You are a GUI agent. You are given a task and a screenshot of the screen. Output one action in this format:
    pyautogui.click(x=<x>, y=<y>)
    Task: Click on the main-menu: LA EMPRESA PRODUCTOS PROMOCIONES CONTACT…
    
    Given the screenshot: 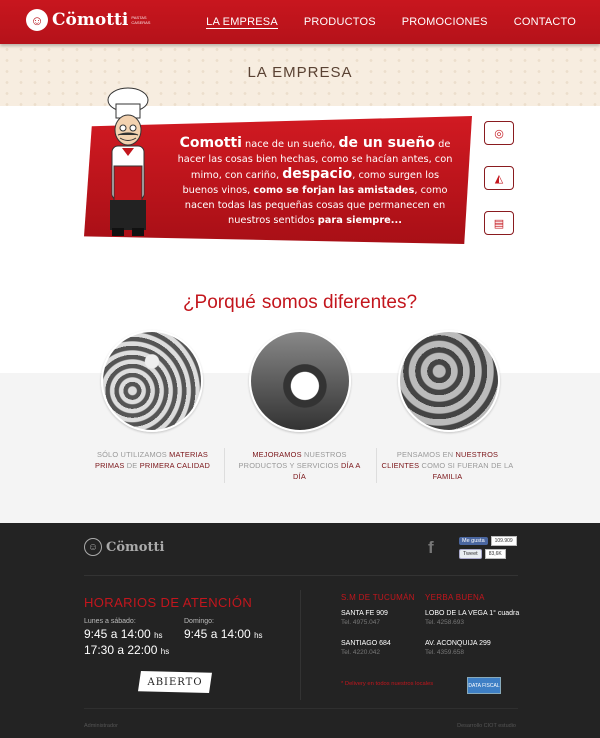 What is the action you would take?
    pyautogui.click(x=391, y=22)
    